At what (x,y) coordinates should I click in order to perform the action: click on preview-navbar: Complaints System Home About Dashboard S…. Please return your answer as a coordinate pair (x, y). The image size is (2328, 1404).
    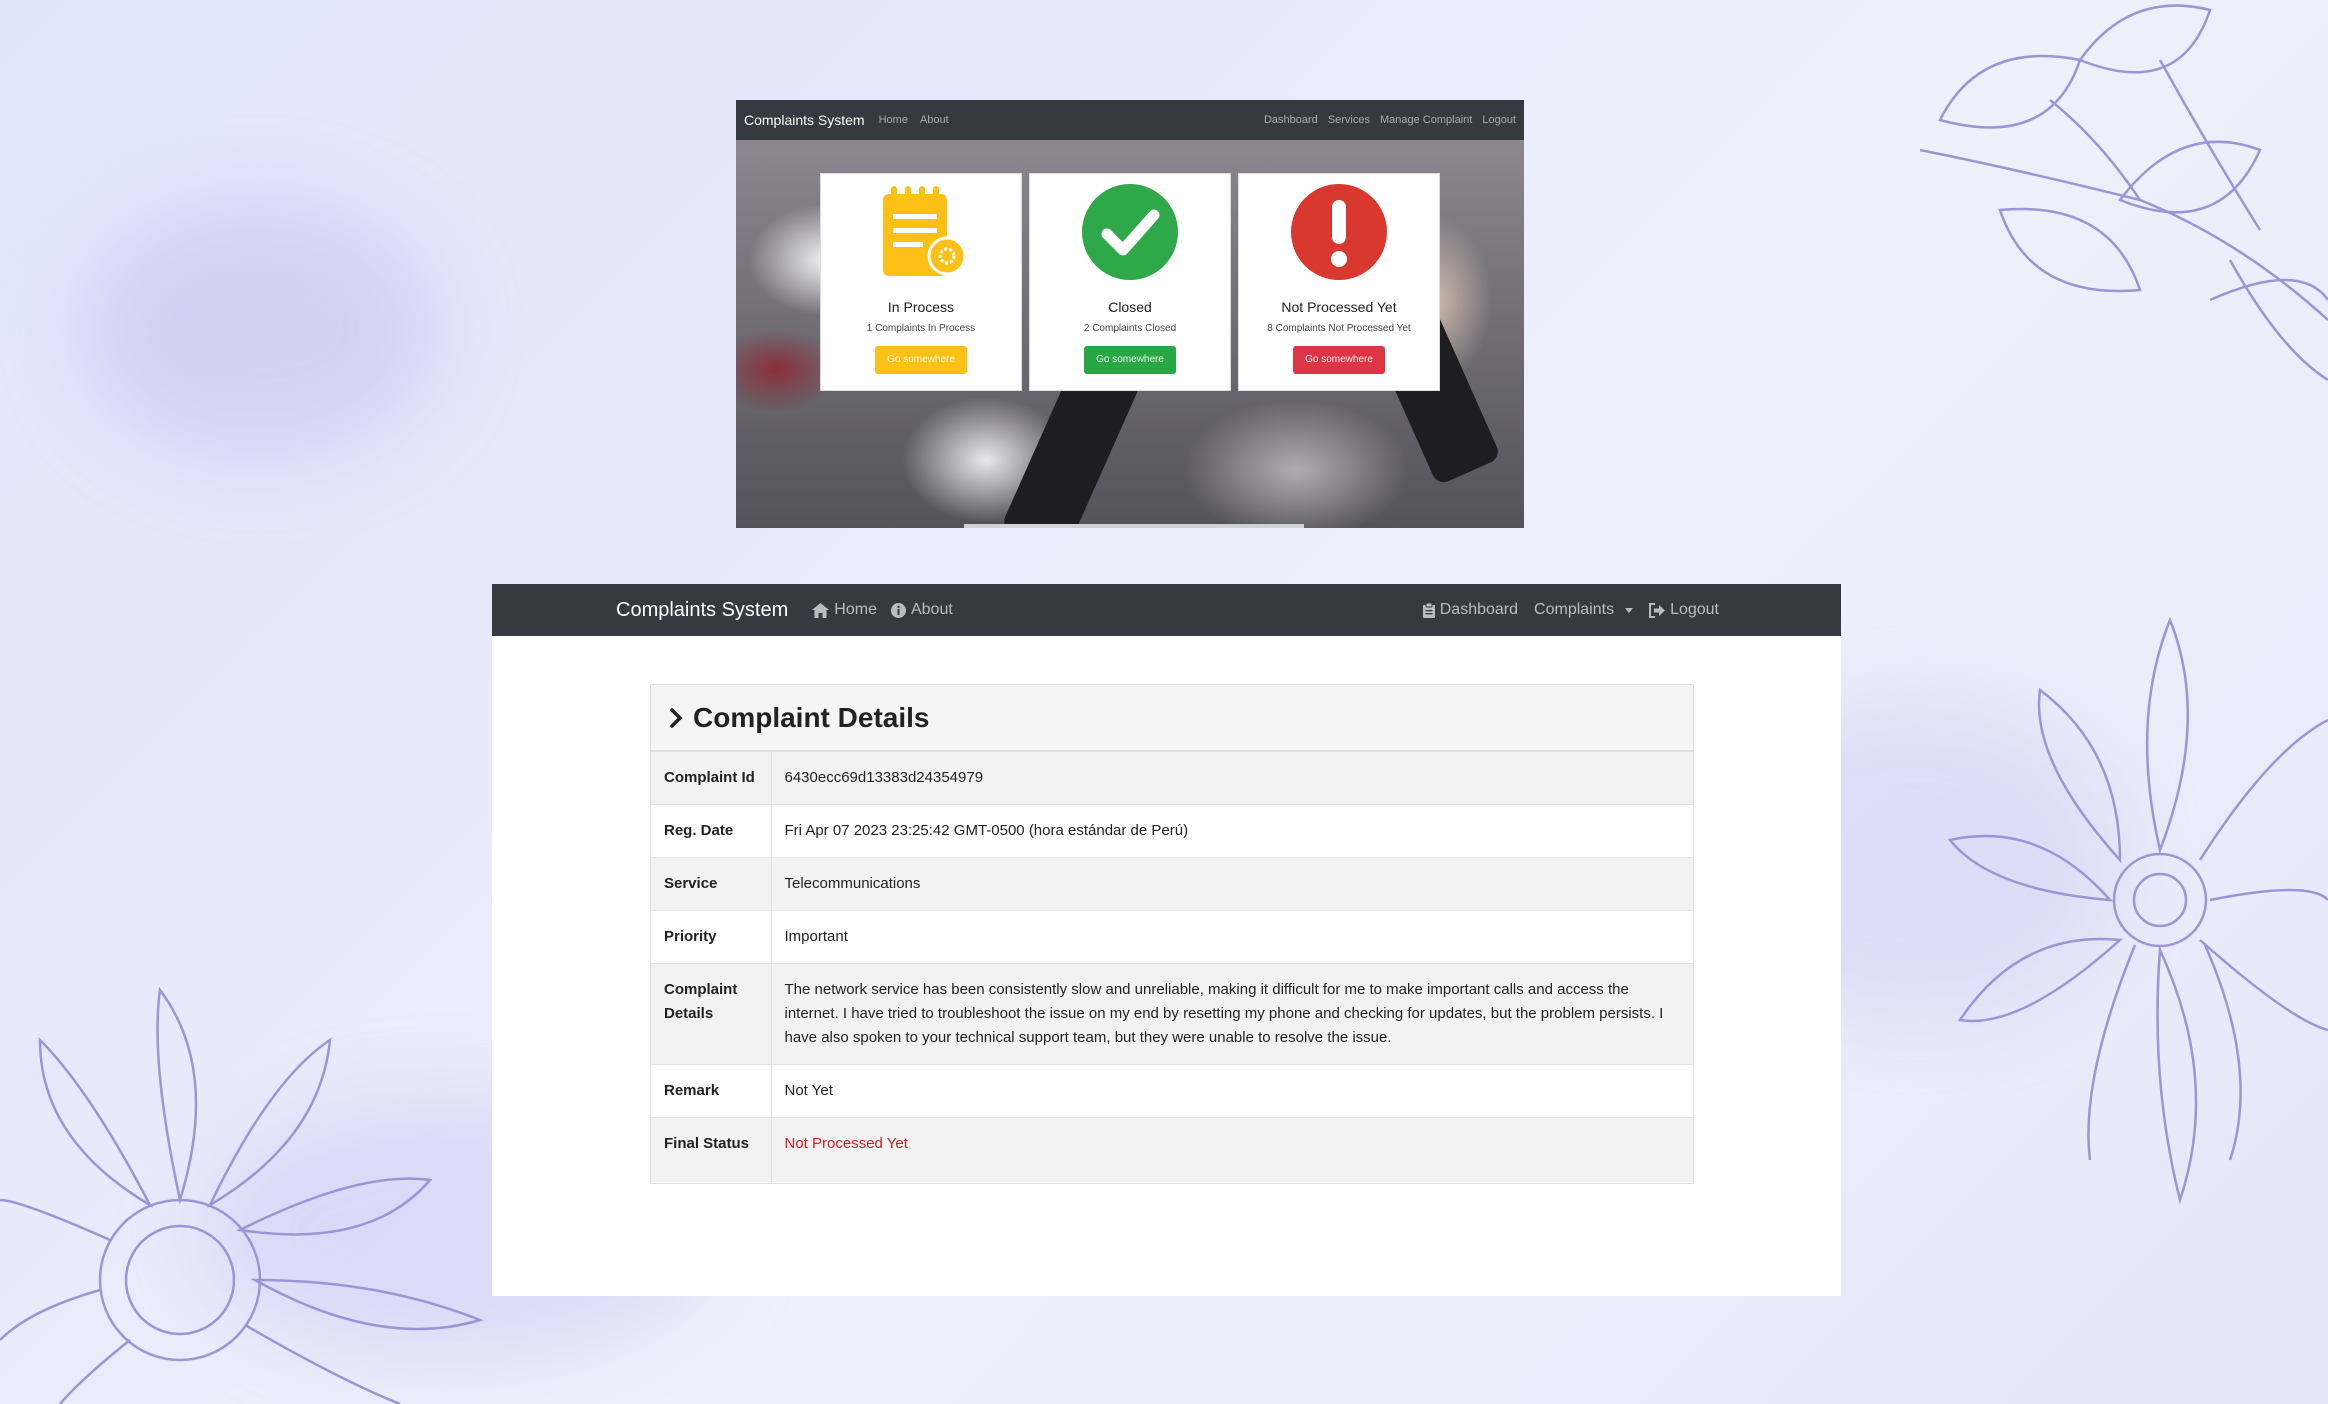
    Looking at the image, I should click on (1130, 120).